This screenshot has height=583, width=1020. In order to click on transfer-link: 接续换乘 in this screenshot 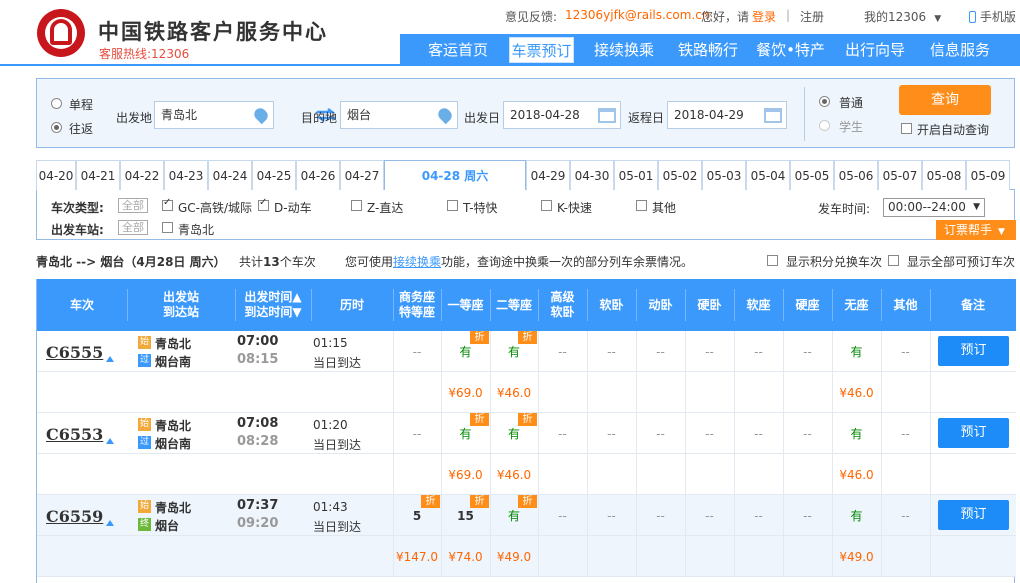, I will do `click(417, 262)`.